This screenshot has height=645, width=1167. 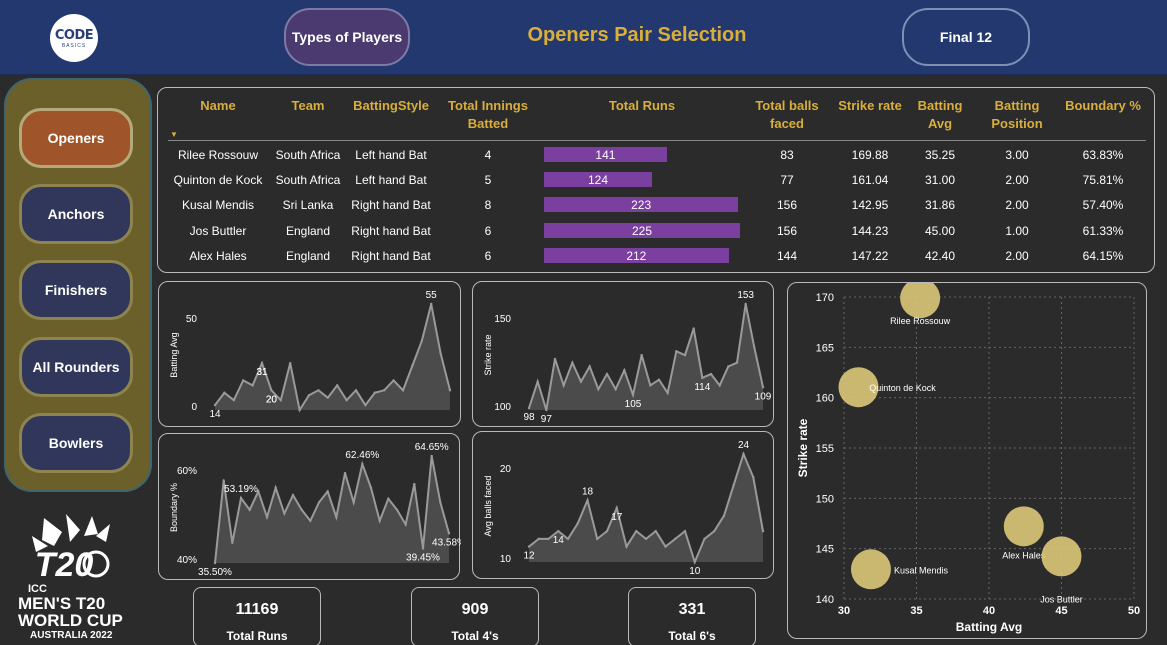 I want to click on nav-finishers-button: Finishers, so click(x=76, y=290).